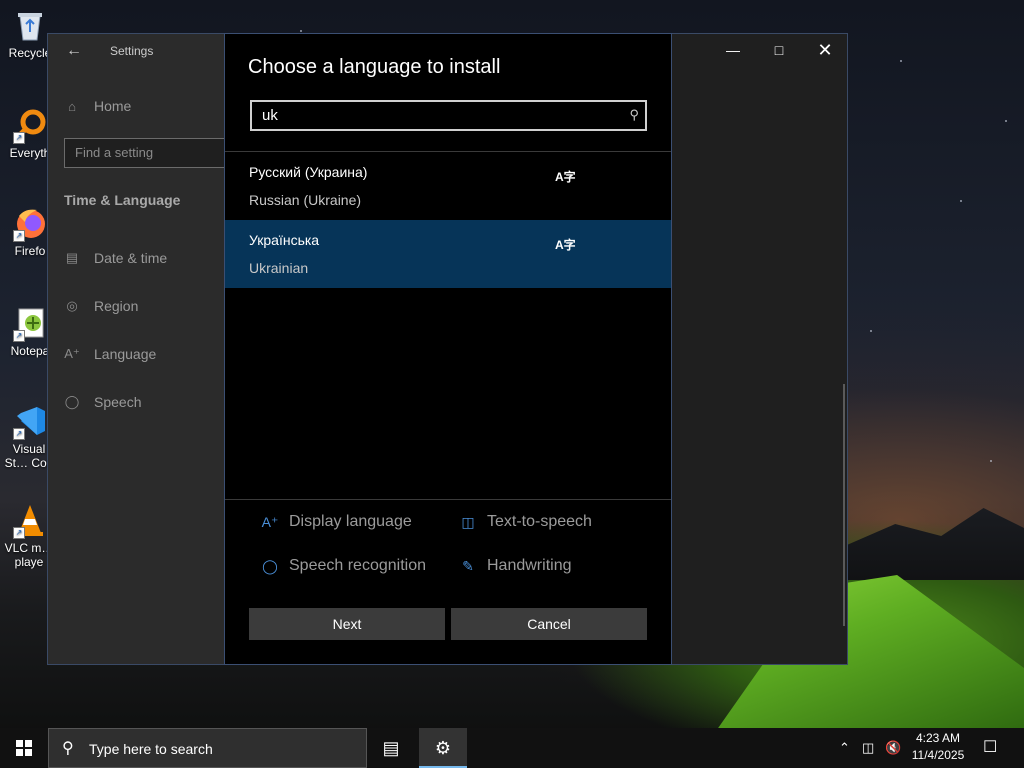  Describe the element at coordinates (844, 505) in the screenshot. I see `scrollbar` at that location.